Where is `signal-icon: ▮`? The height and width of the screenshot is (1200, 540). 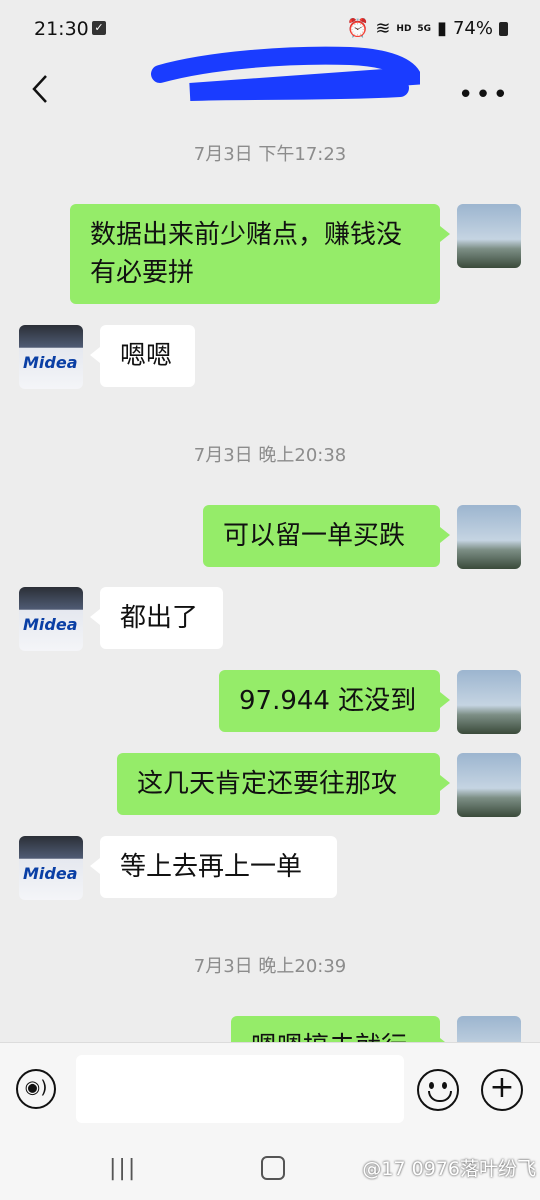
signal-icon: ▮ is located at coordinates (442, 28).